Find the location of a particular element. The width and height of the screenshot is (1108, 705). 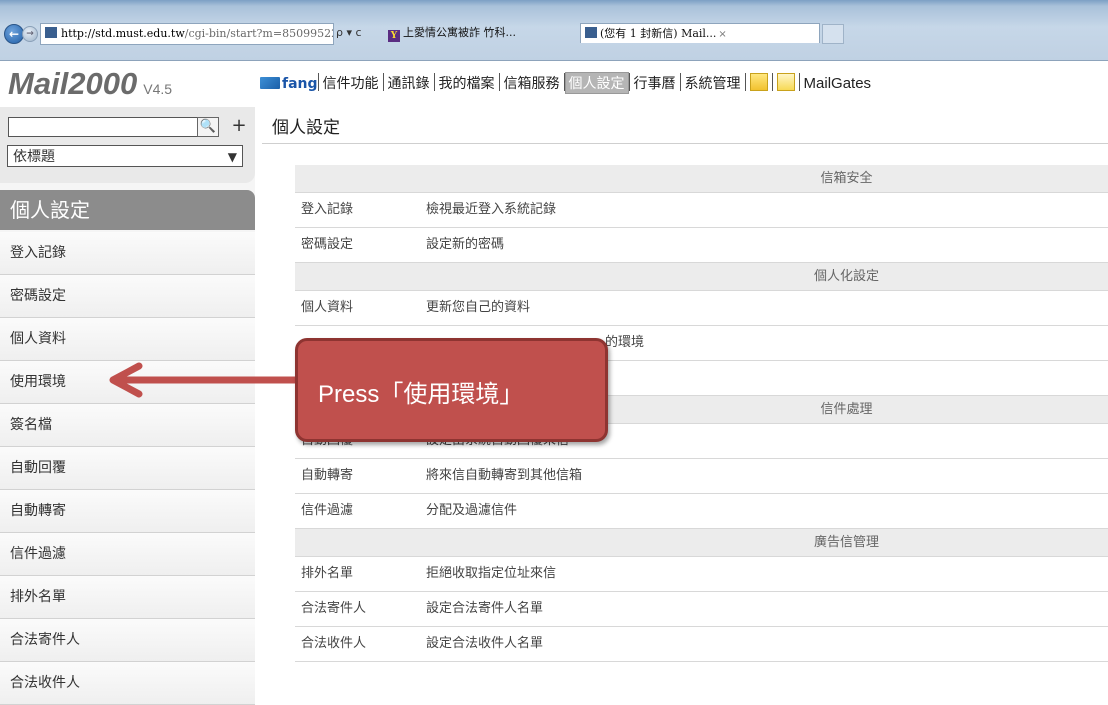

sidebar-item-login-log: 登入記錄 is located at coordinates (127, 253).